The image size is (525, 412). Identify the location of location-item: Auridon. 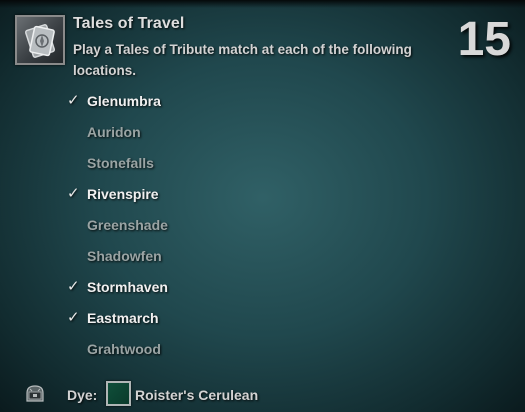
(114, 132).